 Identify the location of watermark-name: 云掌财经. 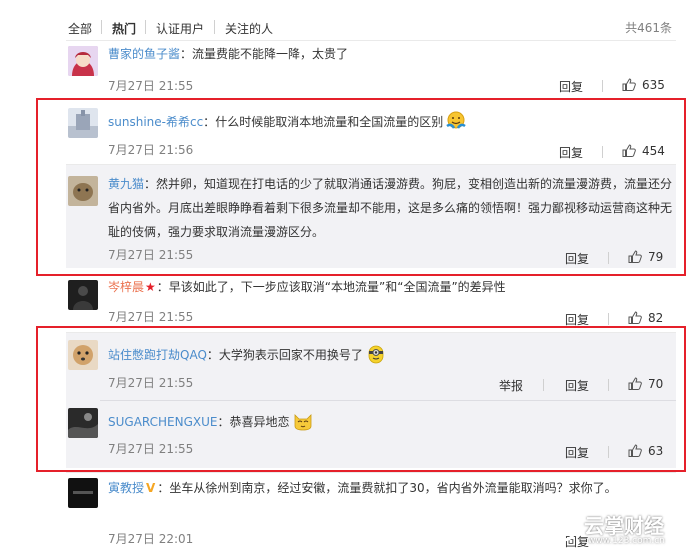
(624, 526).